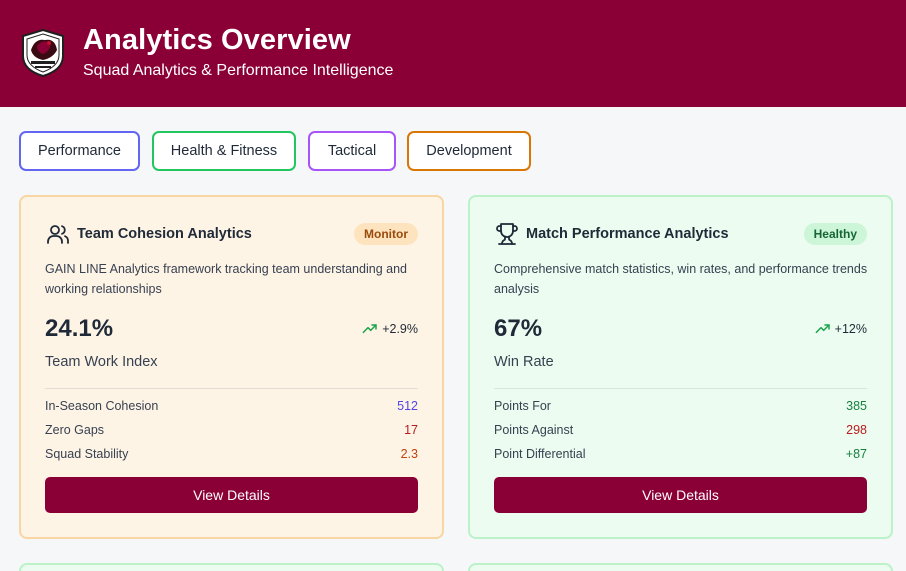  Describe the element at coordinates (856, 406) in the screenshot. I see `stat-value: 385` at that location.